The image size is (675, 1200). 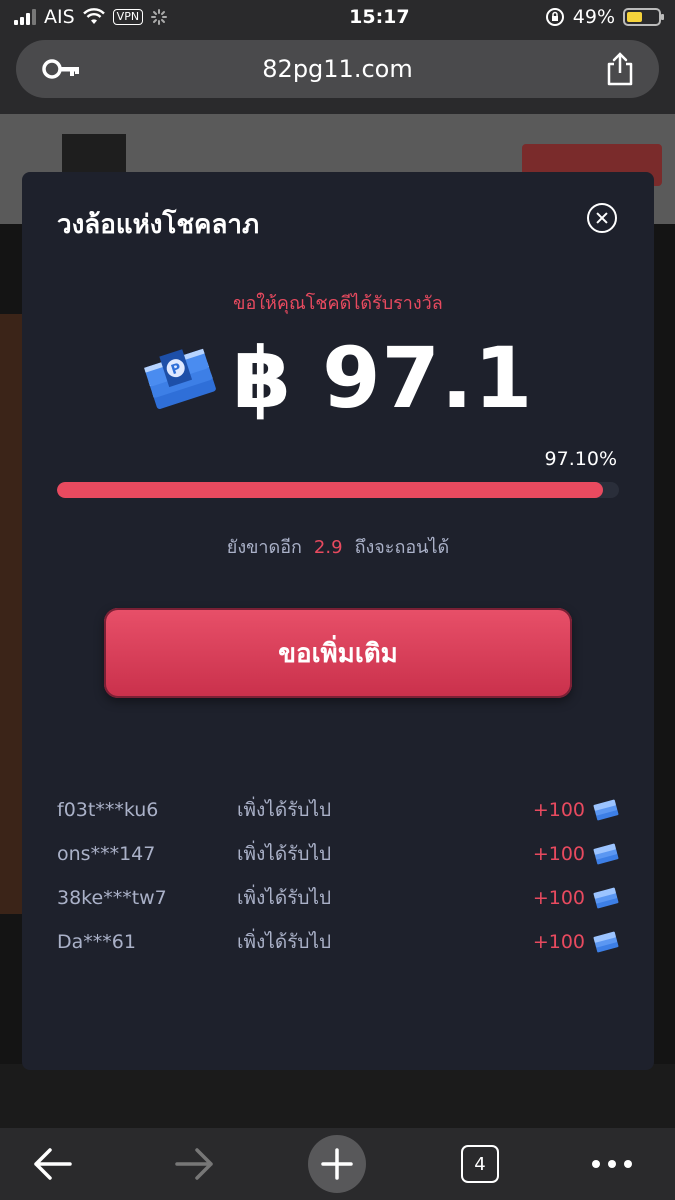 What do you see at coordinates (59, 17) in the screenshot?
I see `carrier-name: AIS` at bounding box center [59, 17].